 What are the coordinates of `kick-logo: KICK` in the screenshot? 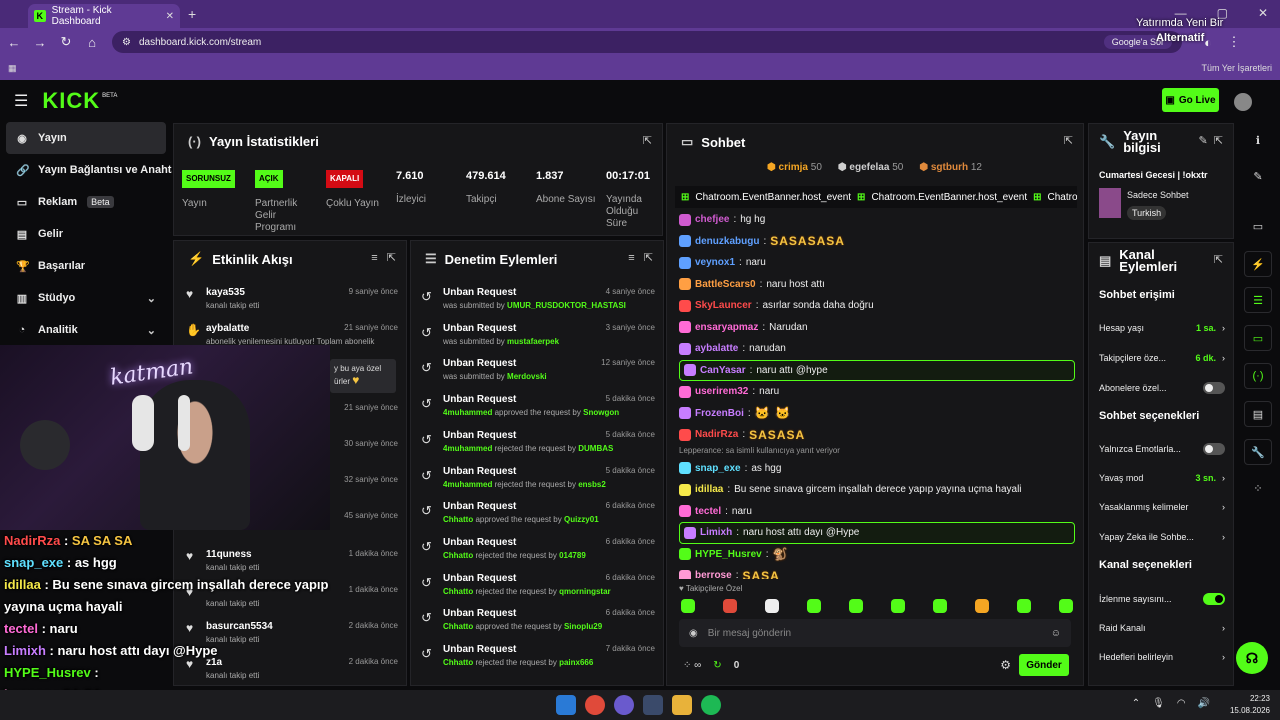 It's located at (71, 101).